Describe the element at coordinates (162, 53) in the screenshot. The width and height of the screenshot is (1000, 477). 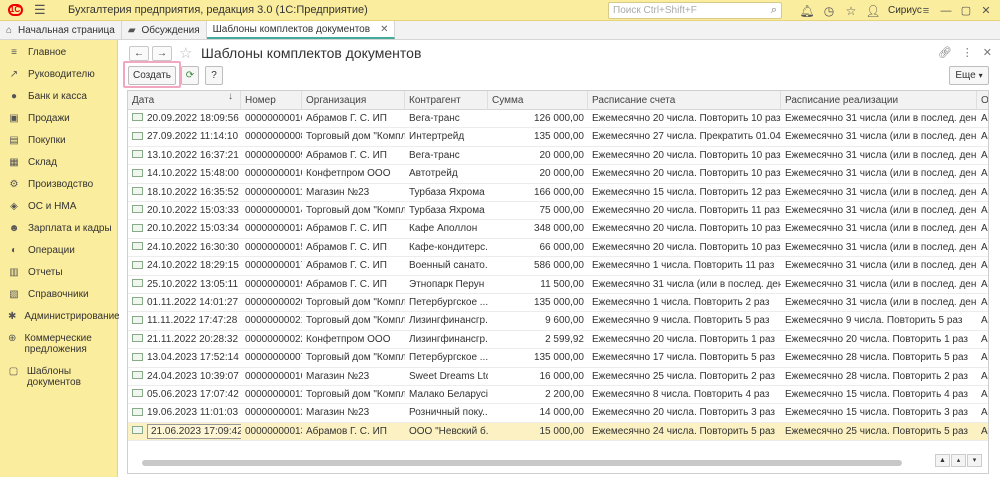
I see `forward-button: →` at that location.